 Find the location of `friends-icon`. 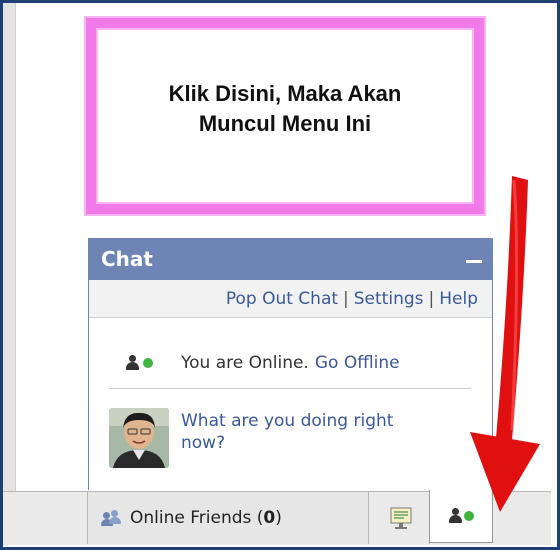

friends-icon is located at coordinates (111, 518).